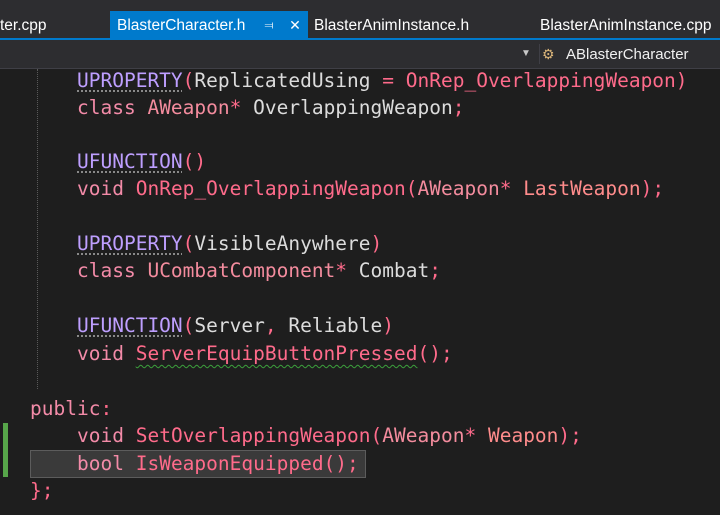 This screenshot has width=720, height=515. Describe the element at coordinates (241, 270) in the screenshot. I see `type-token: UCombatComponent` at that location.